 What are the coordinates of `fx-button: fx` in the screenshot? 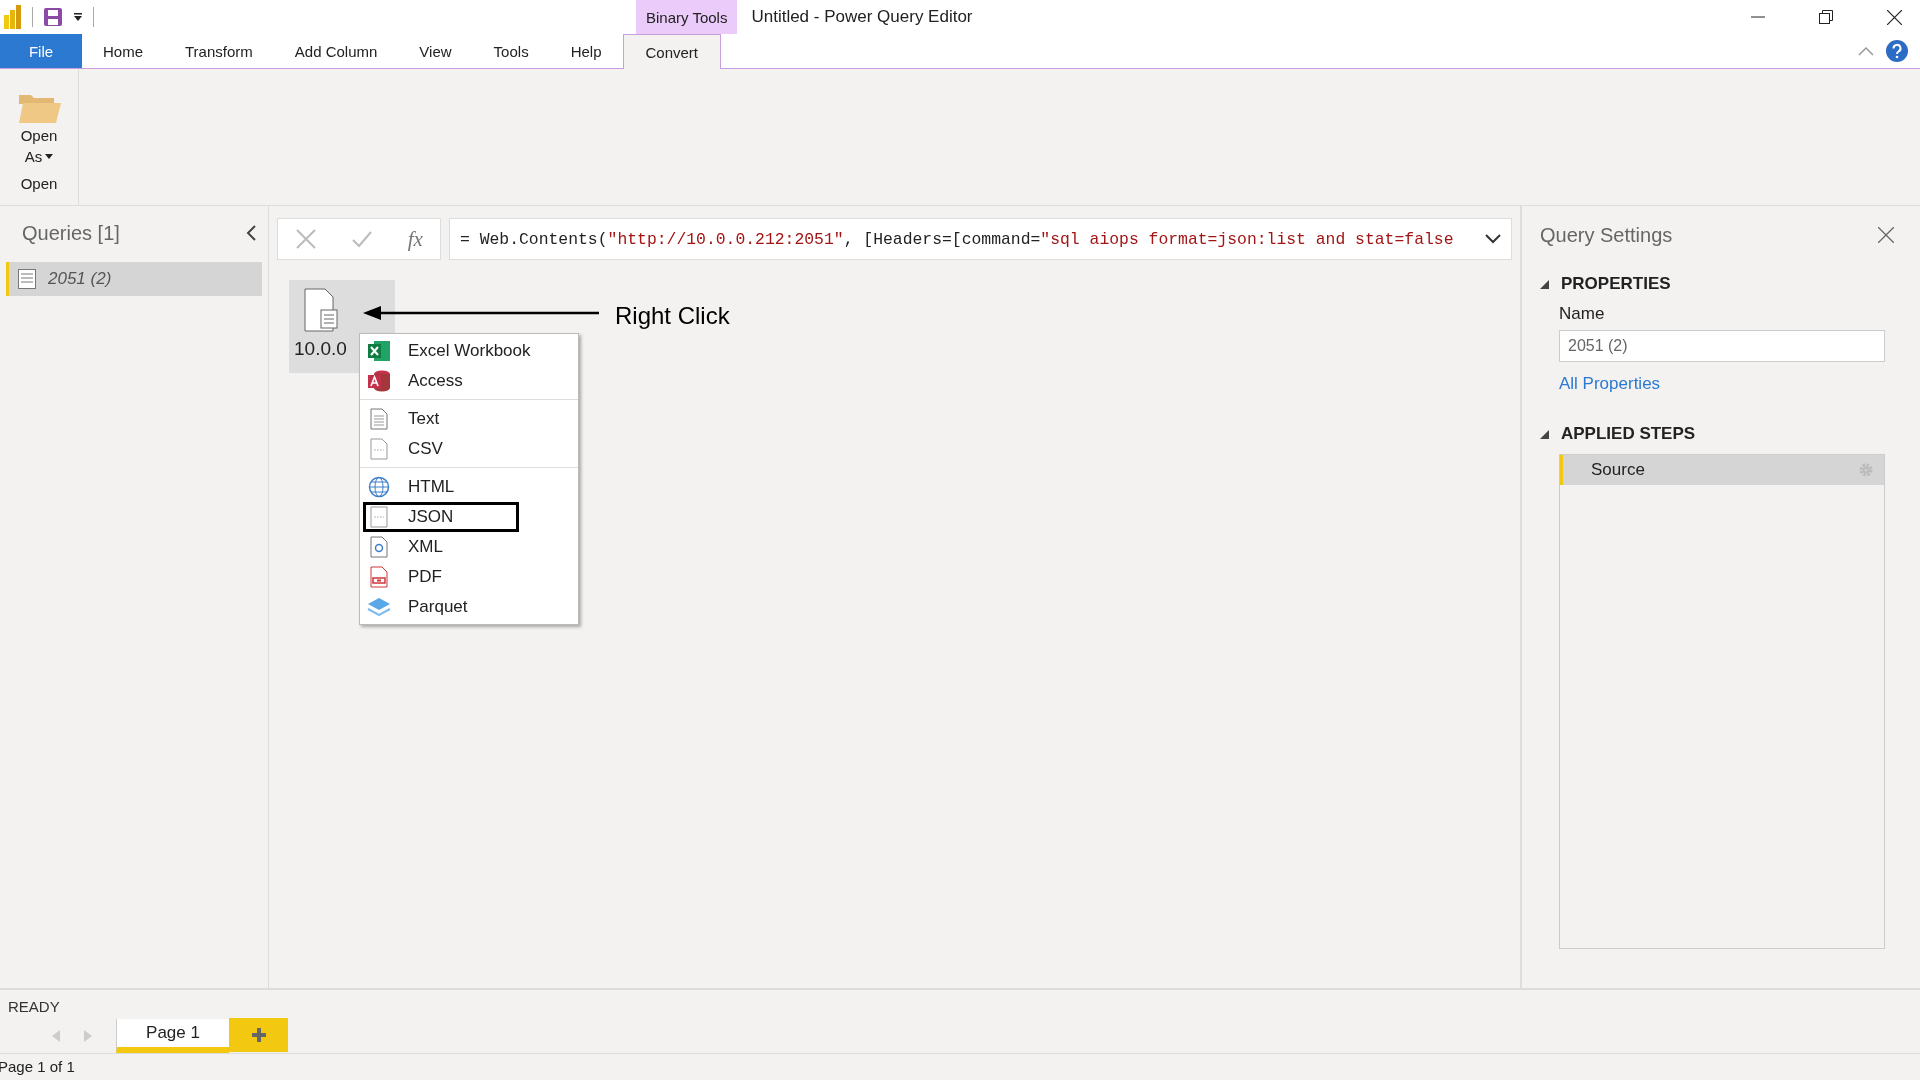 It's located at (415, 239).